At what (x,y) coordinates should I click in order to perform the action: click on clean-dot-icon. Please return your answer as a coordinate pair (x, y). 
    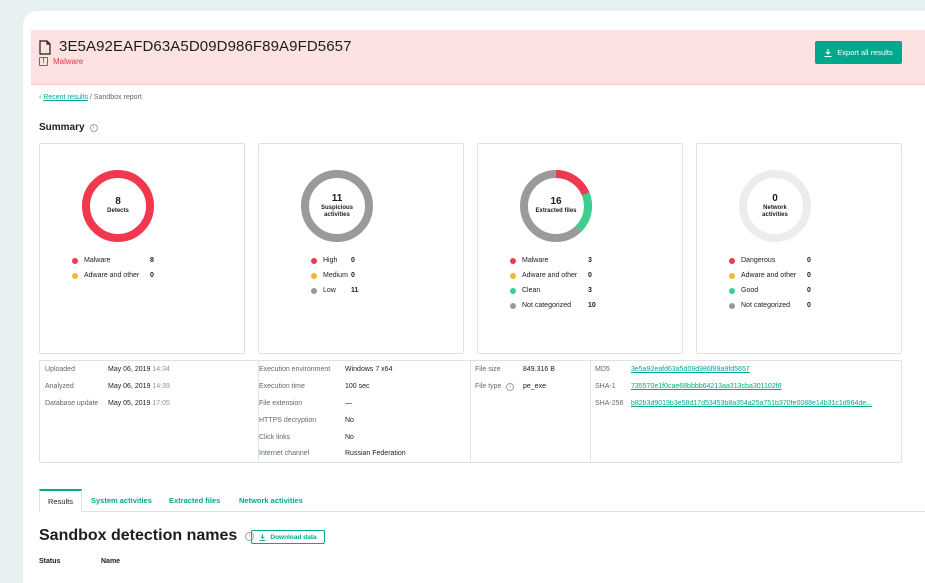
    Looking at the image, I should click on (513, 290).